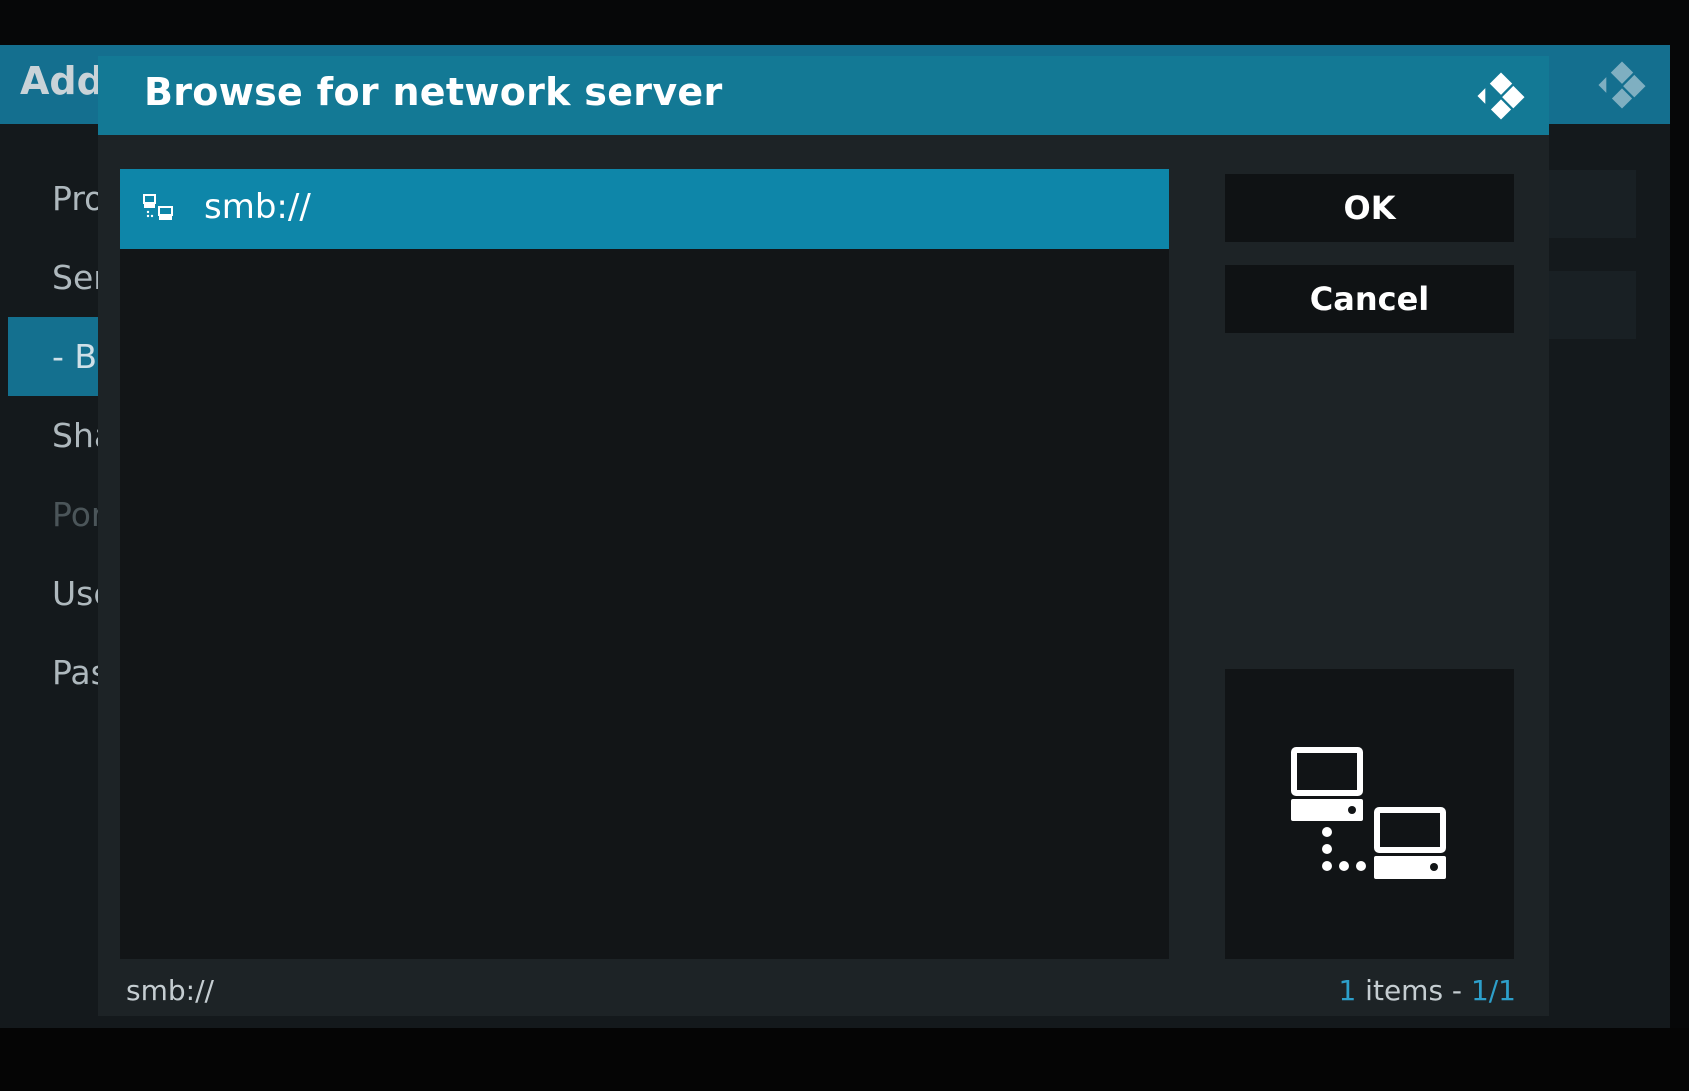 The height and width of the screenshot is (1091, 1689). What do you see at coordinates (644, 209) in the screenshot?
I see `list-item: smb://` at bounding box center [644, 209].